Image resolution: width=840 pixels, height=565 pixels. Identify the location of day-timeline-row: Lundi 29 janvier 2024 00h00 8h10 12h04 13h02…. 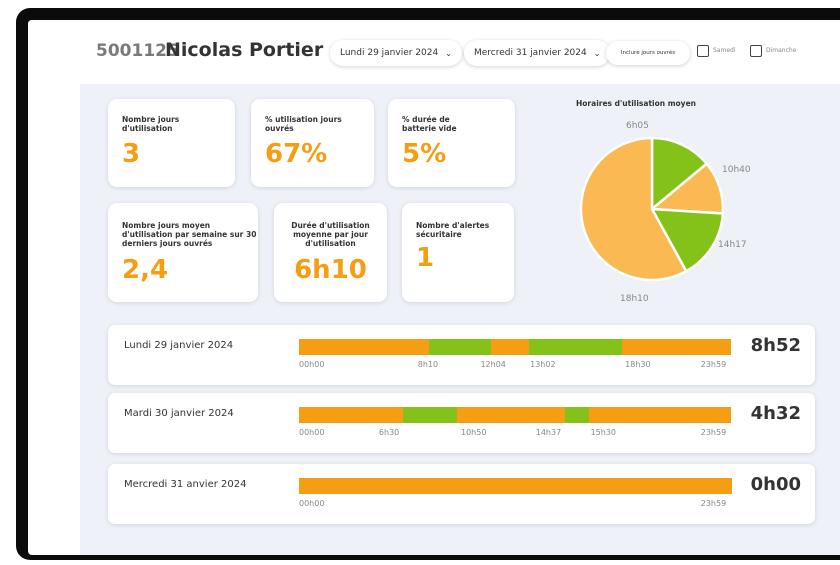
(461, 355).